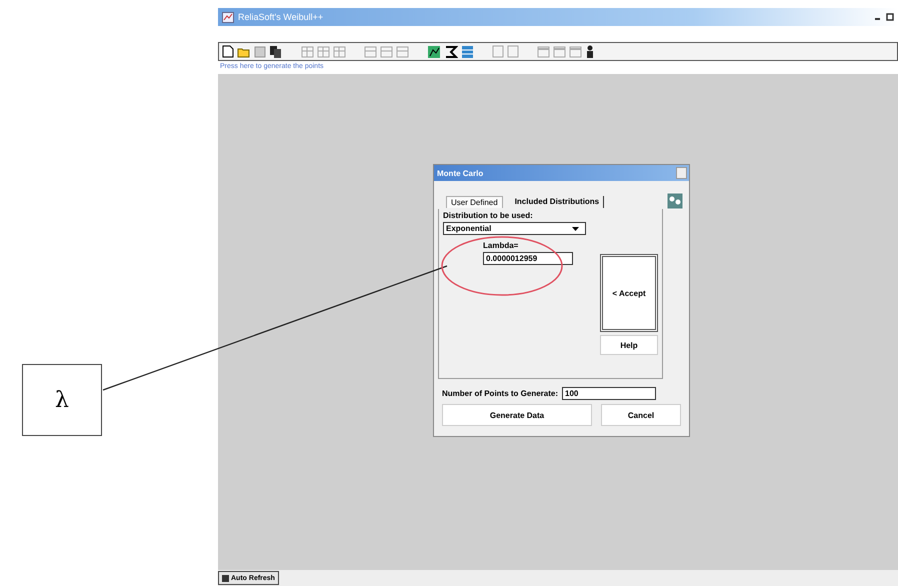 The height and width of the screenshot is (586, 898). I want to click on points-field: 100, so click(609, 393).